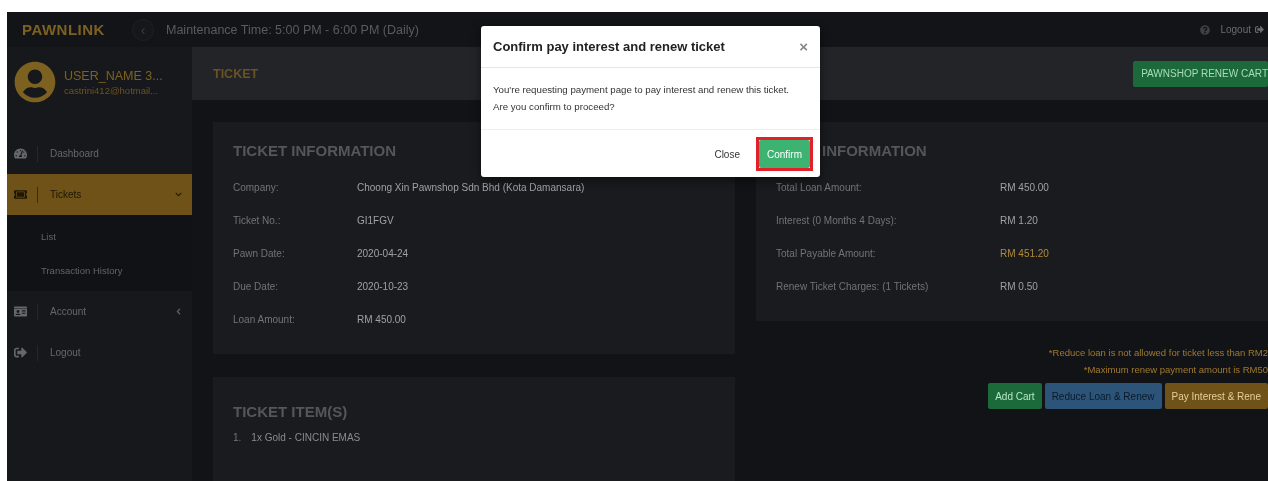  Describe the element at coordinates (1216, 396) in the screenshot. I see `action-button: Pay Interest & Rene` at that location.